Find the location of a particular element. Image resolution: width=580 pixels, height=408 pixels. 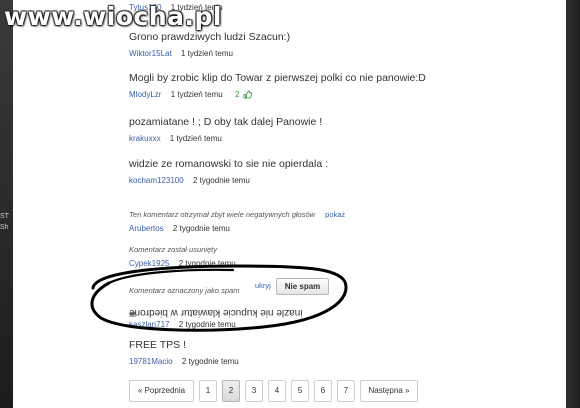

comment-text: FREE TPS ! is located at coordinates (157, 345).